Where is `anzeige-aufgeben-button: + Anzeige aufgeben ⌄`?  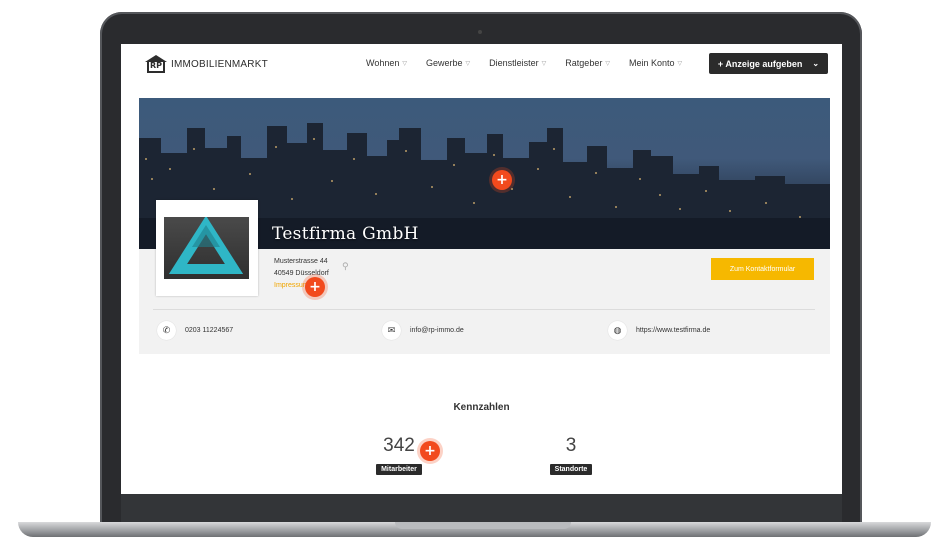
anzeige-aufgeben-button: + Anzeige aufgeben ⌄ is located at coordinates (768, 63).